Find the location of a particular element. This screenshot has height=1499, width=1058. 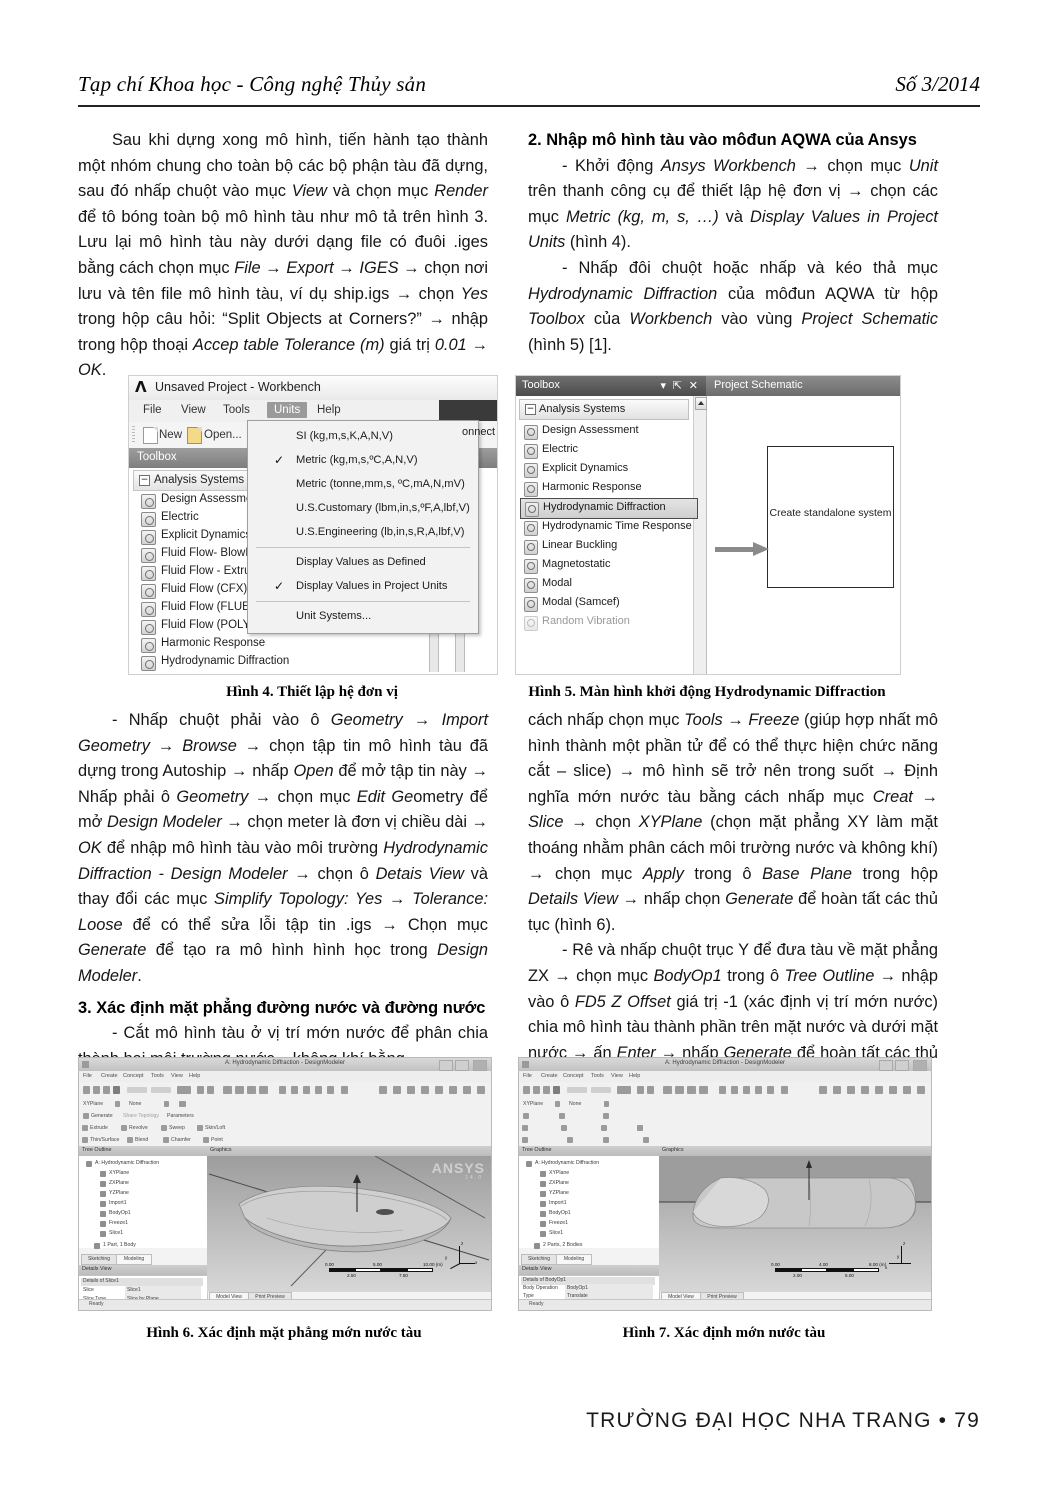

toolbox-item: Magnetostatic is located at coordinates (609, 565).